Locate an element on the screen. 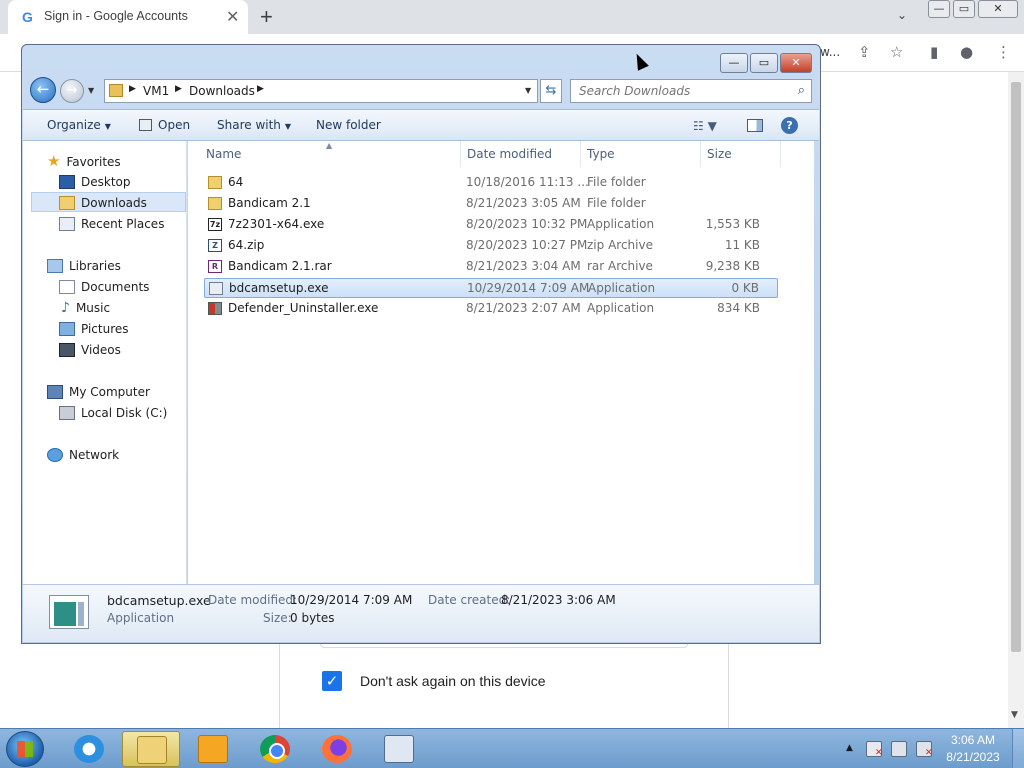 The width and height of the screenshot is (1024, 768). nav-my-computer: My Computer is located at coordinates (98, 392).